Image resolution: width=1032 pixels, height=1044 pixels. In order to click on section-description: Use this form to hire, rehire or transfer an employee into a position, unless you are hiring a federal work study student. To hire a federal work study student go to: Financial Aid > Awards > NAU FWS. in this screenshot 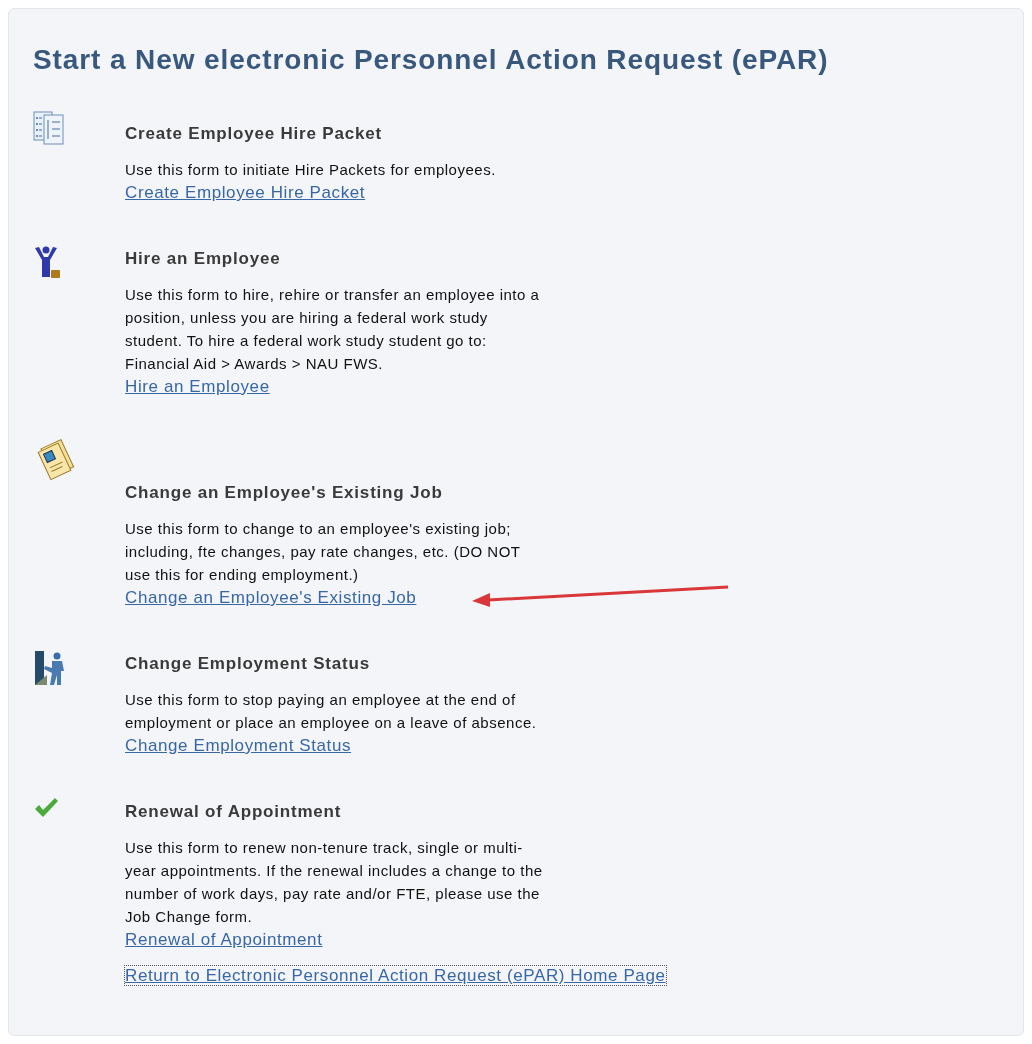, I will do `click(333, 329)`.